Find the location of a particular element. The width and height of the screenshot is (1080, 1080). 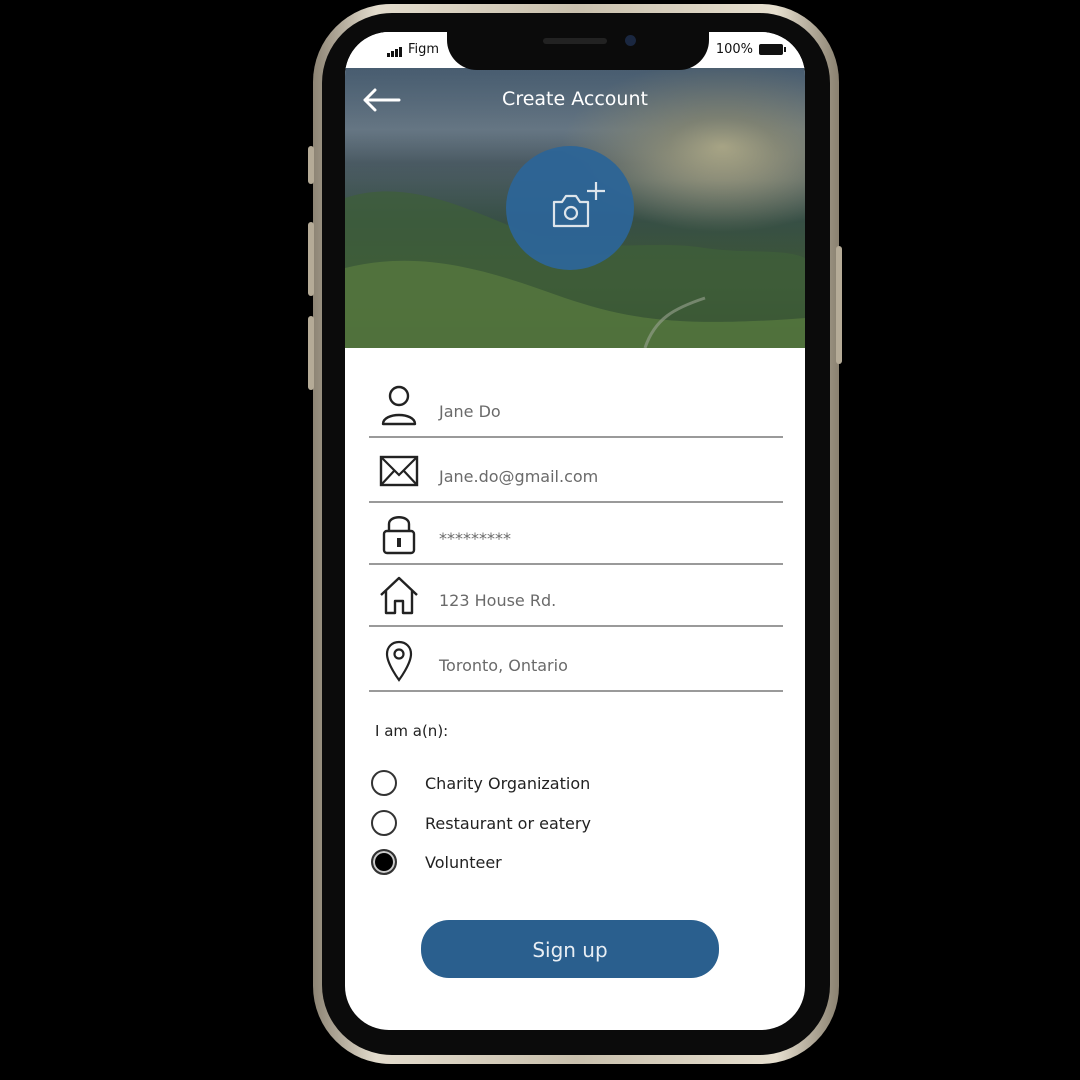

name-field: Jane Do is located at coordinates (576, 405).